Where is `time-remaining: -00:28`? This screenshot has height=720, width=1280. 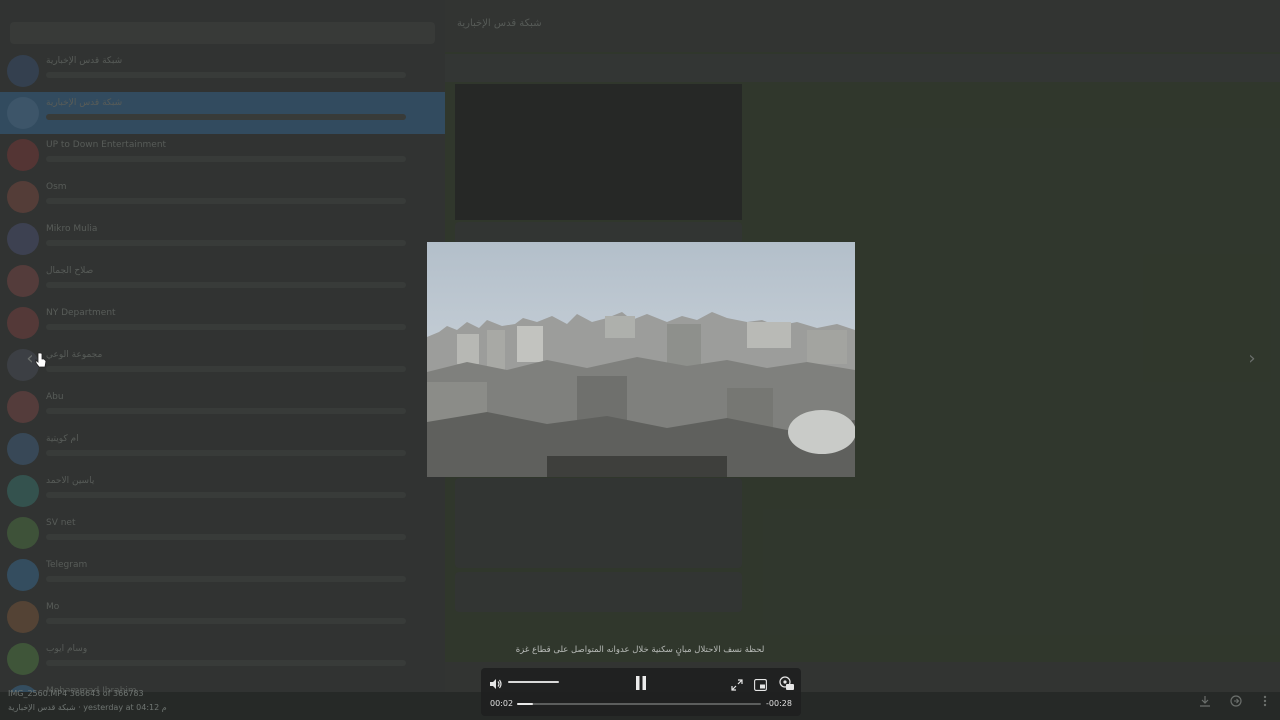
time-remaining: -00:28 is located at coordinates (779, 703).